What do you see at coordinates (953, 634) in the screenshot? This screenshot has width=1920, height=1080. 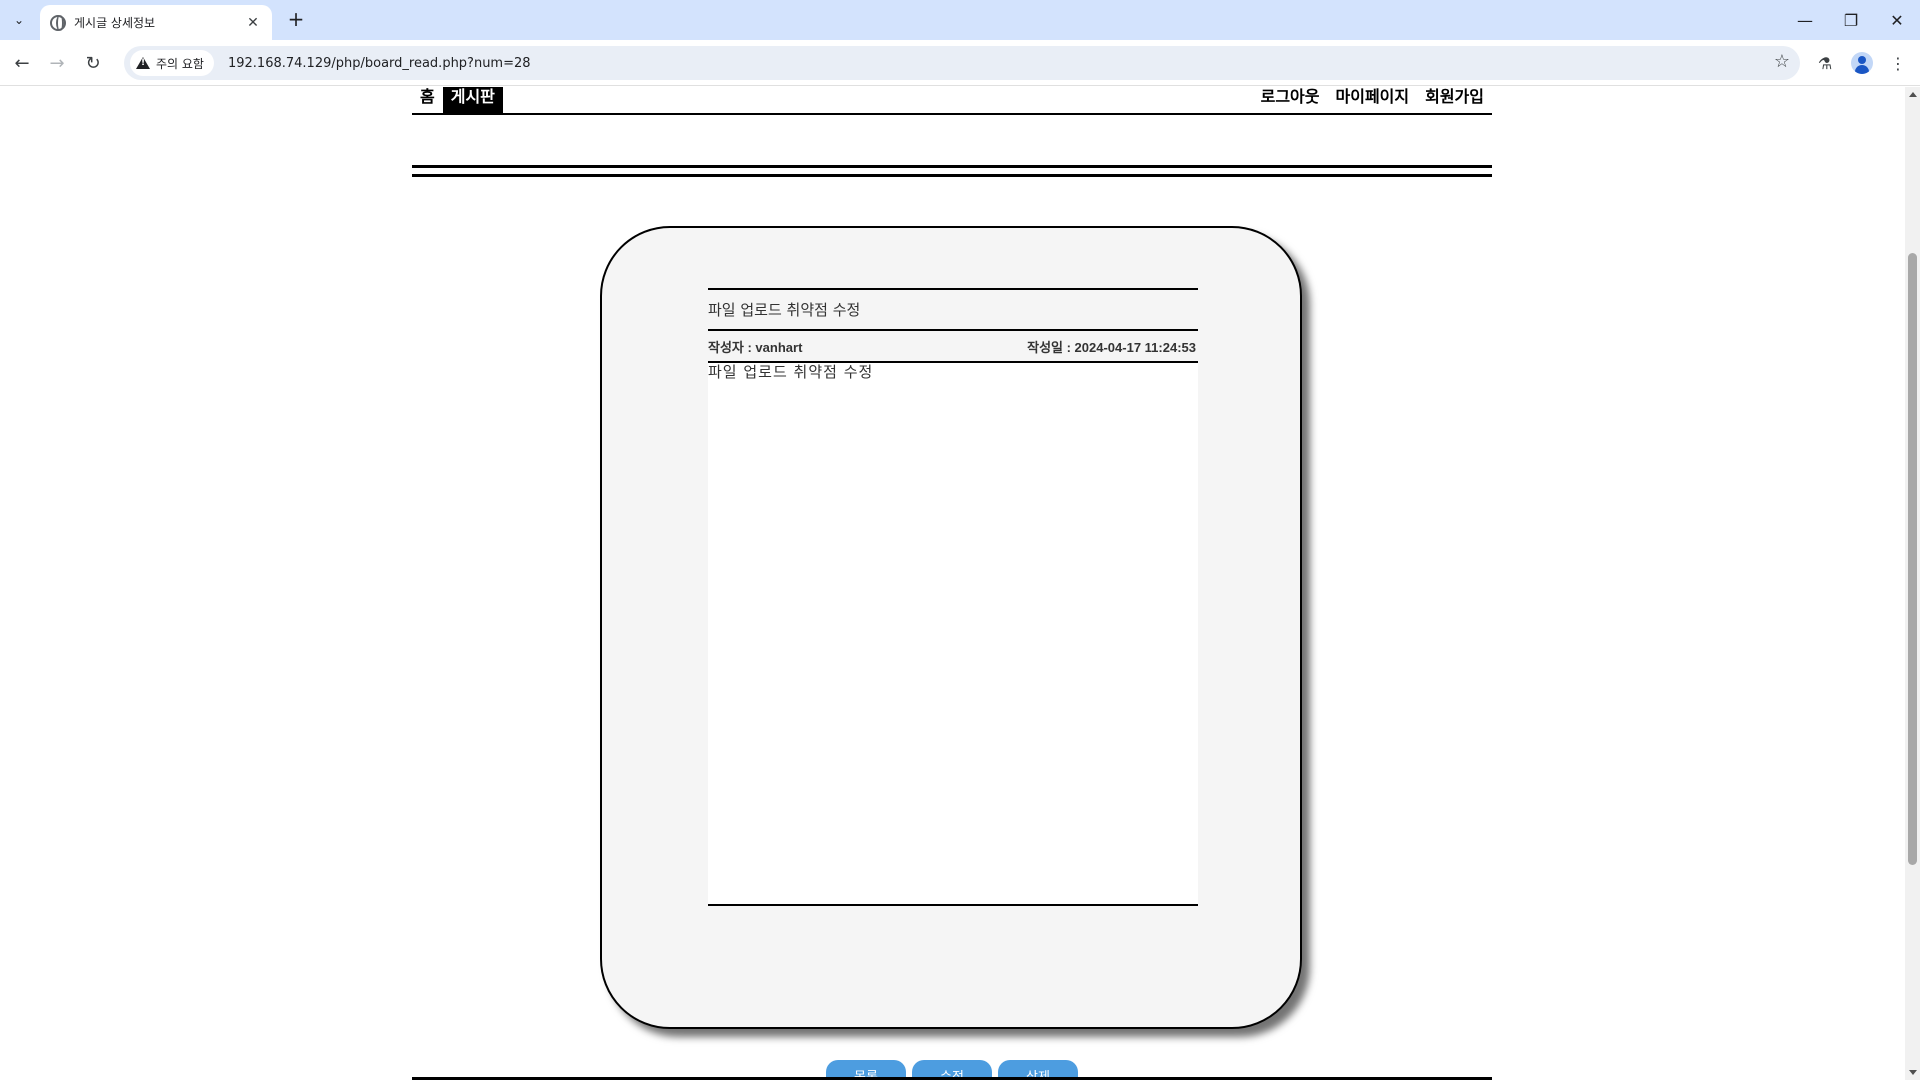 I see `post-body: 파일 업로드 취약점 수정` at bounding box center [953, 634].